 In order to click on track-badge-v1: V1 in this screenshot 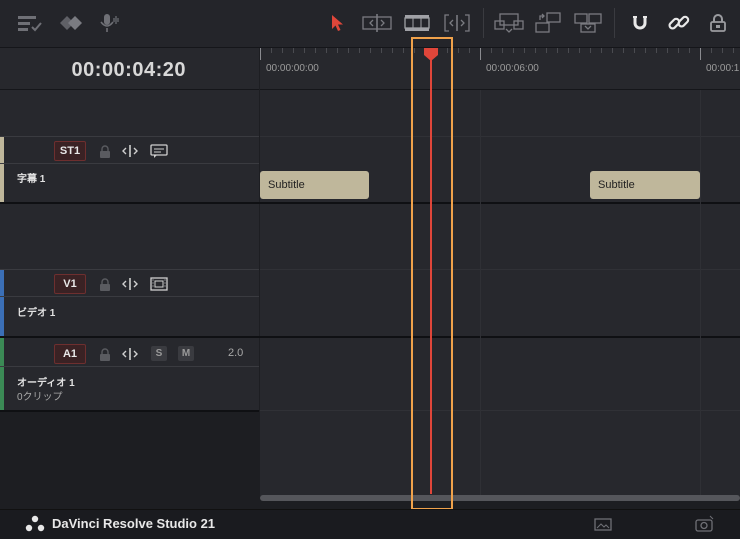, I will do `click(70, 284)`.